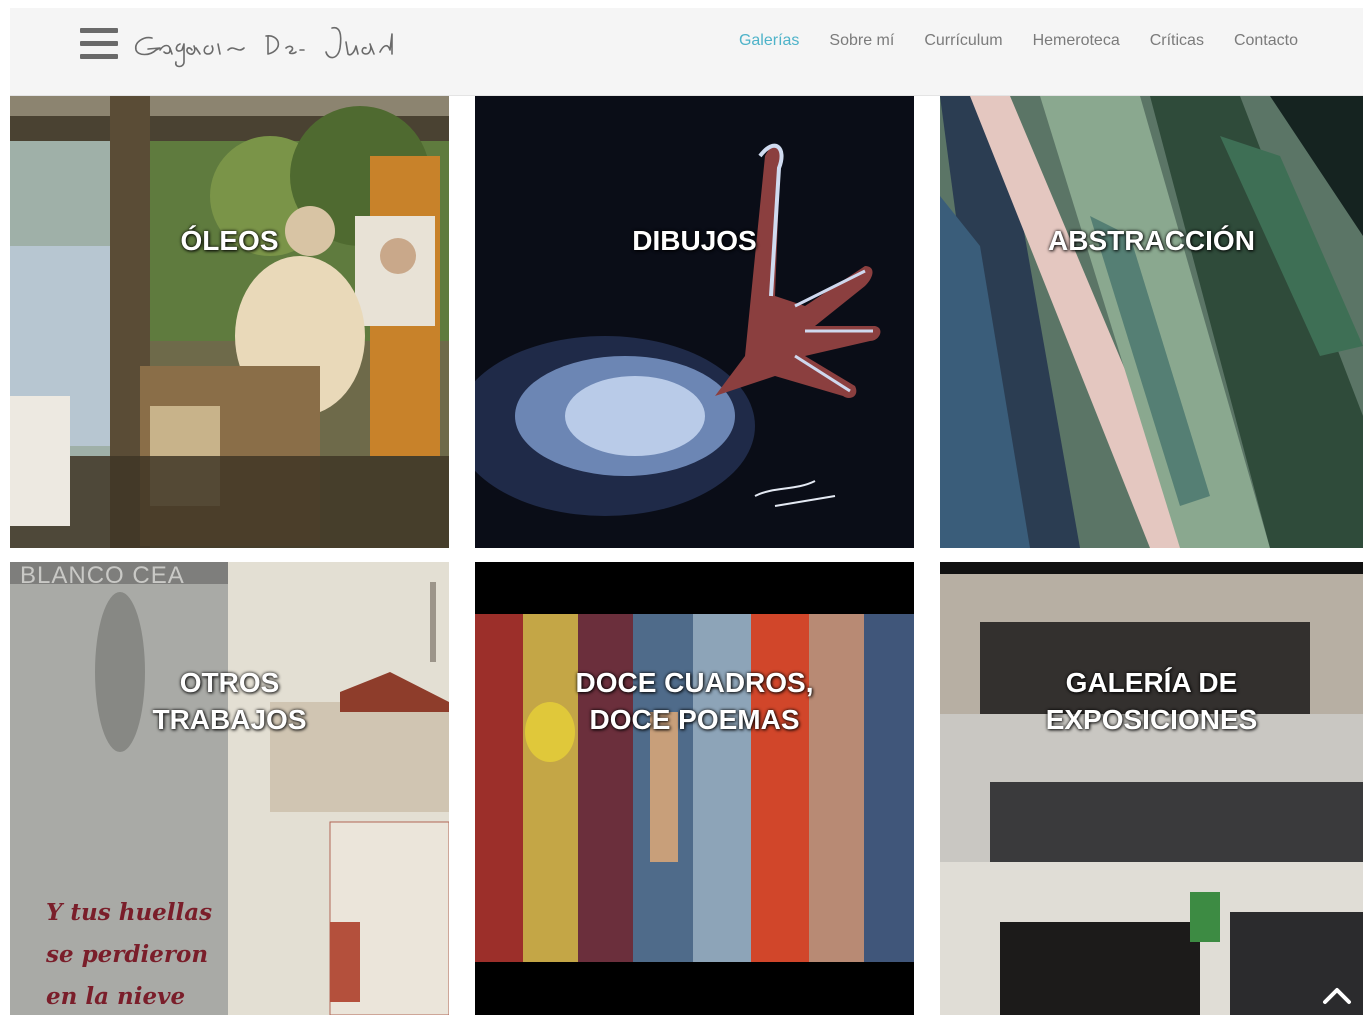  What do you see at coordinates (694, 240) in the screenshot?
I see `gallery-title: DIBUJOS` at bounding box center [694, 240].